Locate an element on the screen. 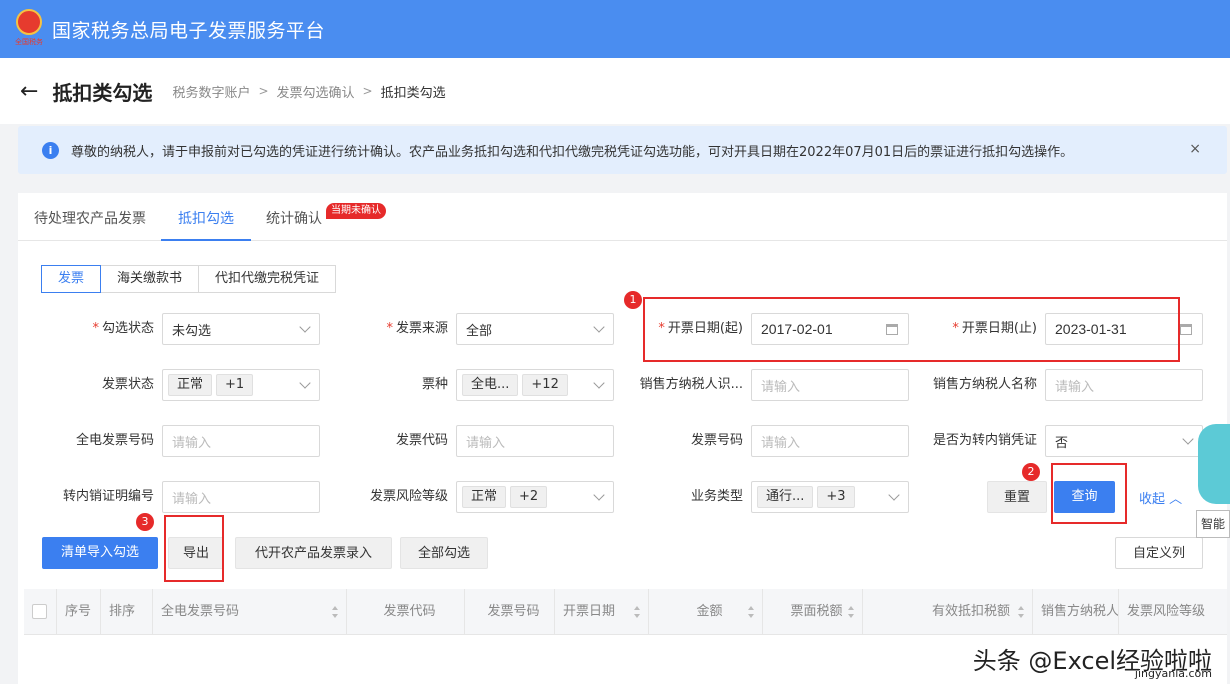  column-header: 排序 is located at coordinates (126, 612).